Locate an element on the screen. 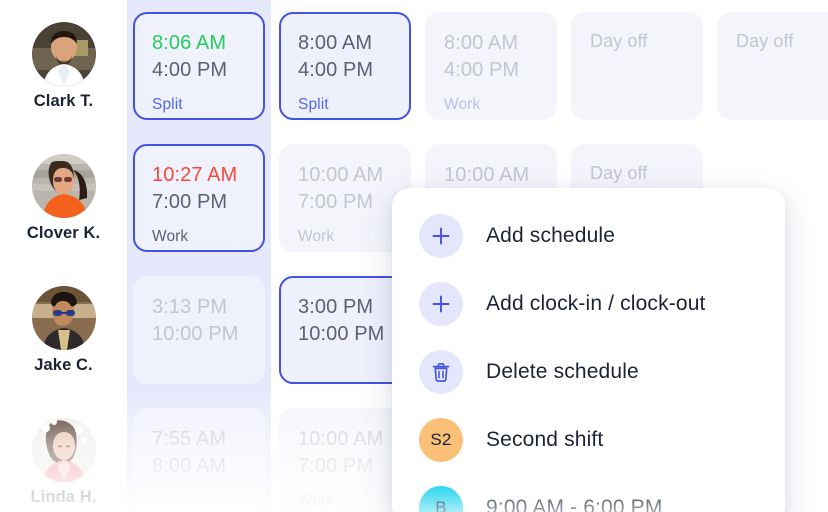  clock-in-time: 10:27 AM is located at coordinates (195, 175).